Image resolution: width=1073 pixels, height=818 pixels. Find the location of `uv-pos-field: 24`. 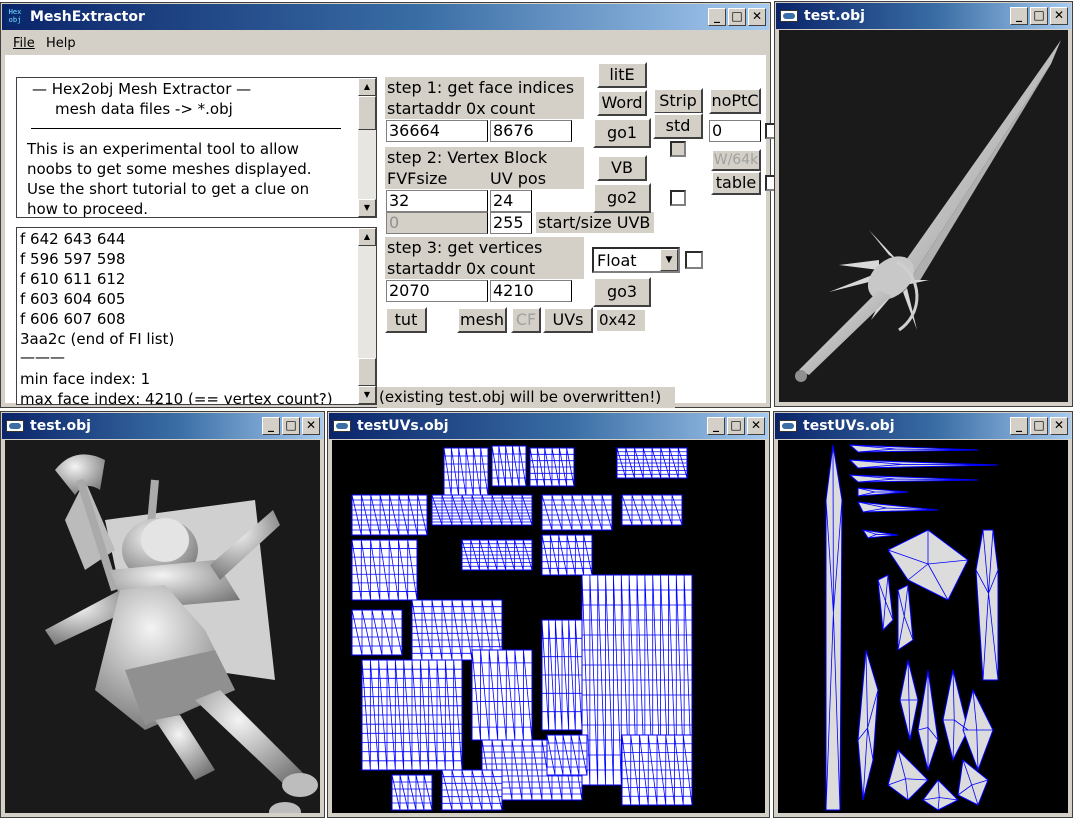

uv-pos-field: 24 is located at coordinates (511, 201).